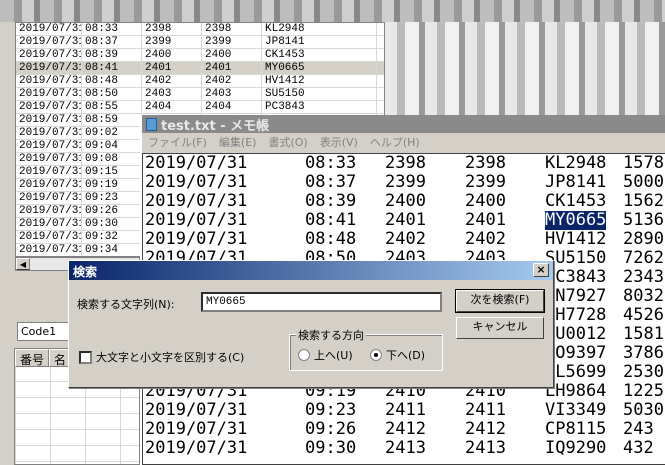 Image resolution: width=665 pixels, height=465 pixels. Describe the element at coordinates (576, 201) in the screenshot. I see `text-field: CK1453` at that location.